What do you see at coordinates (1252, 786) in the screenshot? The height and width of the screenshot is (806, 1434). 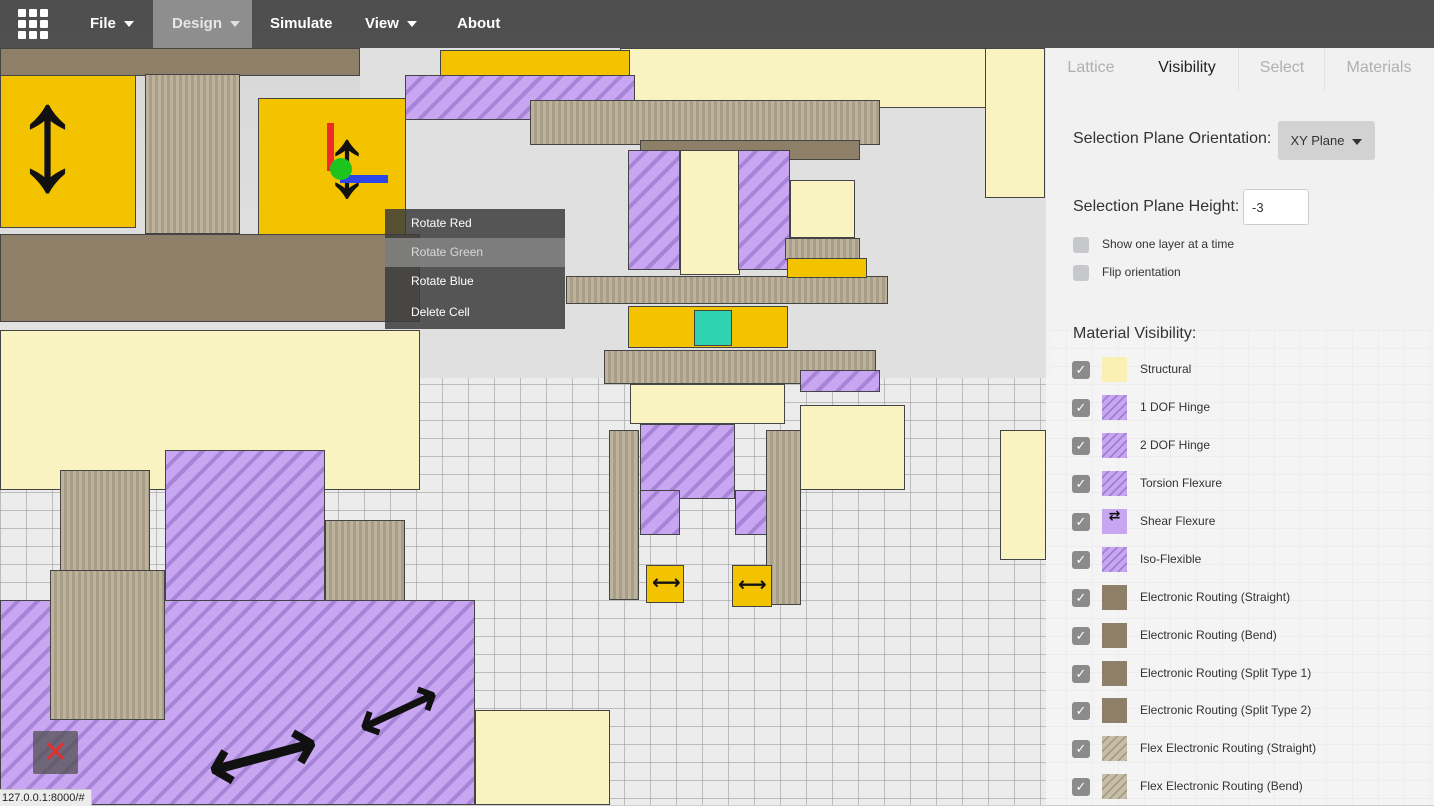 I see `material-row: ✓ Flex Electronic Routing (Bend)` at bounding box center [1252, 786].